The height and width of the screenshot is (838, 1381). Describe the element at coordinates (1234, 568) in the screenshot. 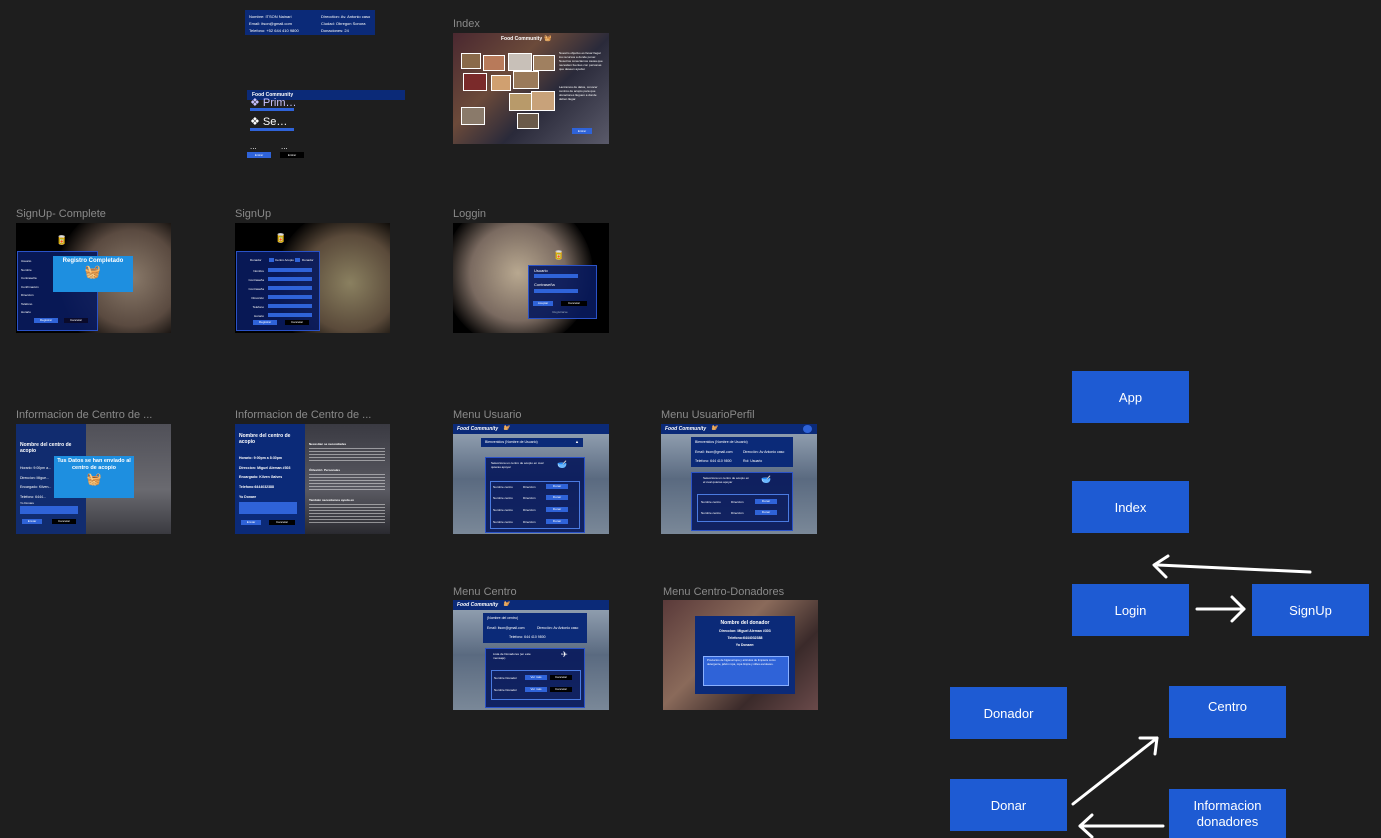

I see `arrow-signup-to-index` at that location.